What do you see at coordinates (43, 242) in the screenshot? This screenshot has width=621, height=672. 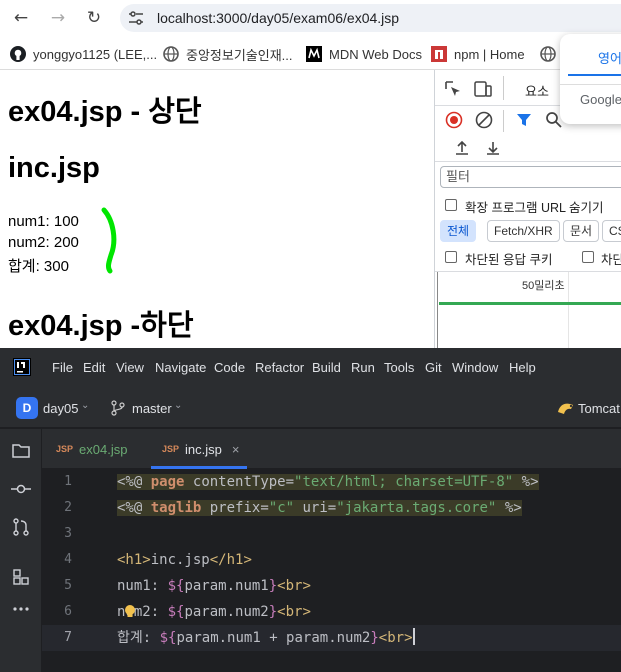 I see `num2-line: num2: 200` at bounding box center [43, 242].